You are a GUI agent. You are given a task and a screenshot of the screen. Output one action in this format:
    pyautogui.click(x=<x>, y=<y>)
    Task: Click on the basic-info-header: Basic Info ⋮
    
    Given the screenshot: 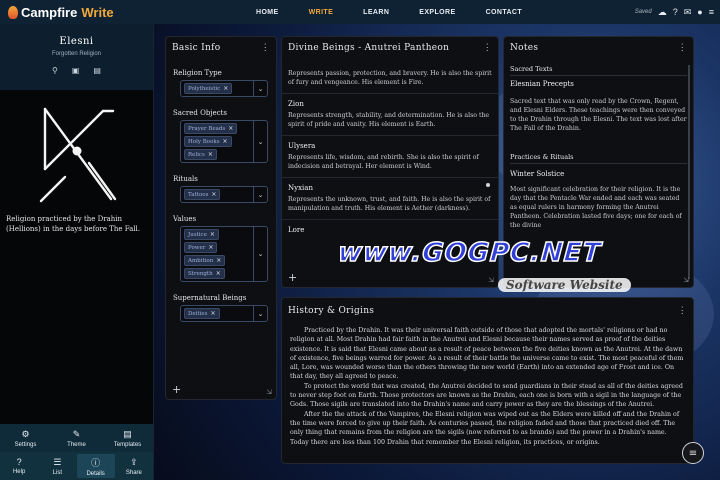 What is the action you would take?
    pyautogui.click(x=221, y=48)
    